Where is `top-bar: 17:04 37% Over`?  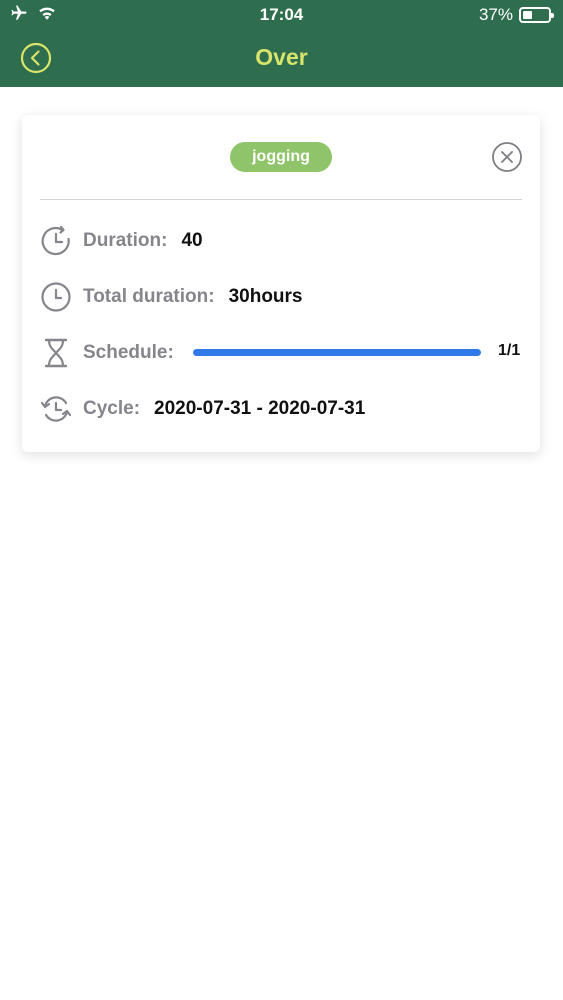 top-bar: 17:04 37% Over is located at coordinates (281, 43).